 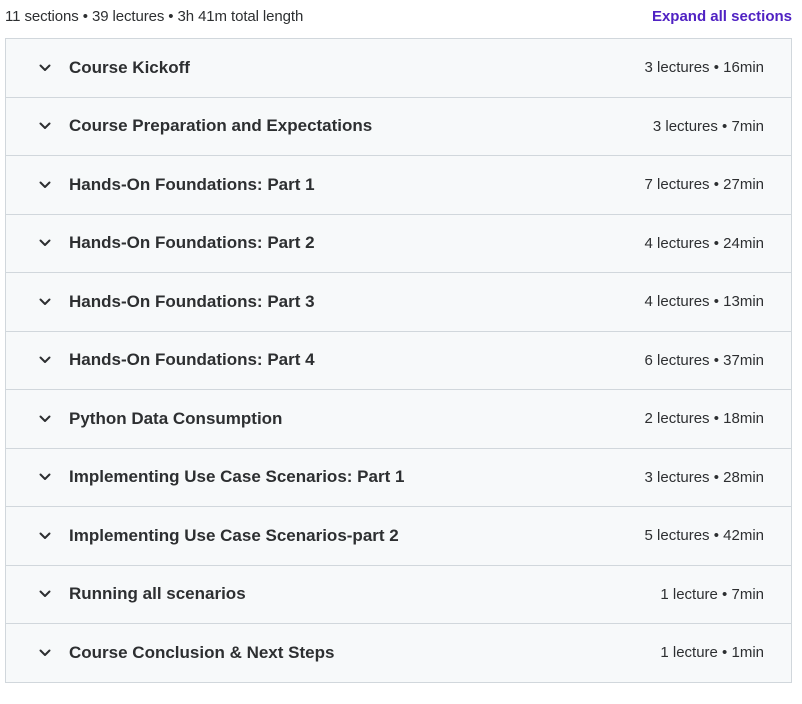 What do you see at coordinates (157, 594) in the screenshot?
I see `section-title: Running all scenarios` at bounding box center [157, 594].